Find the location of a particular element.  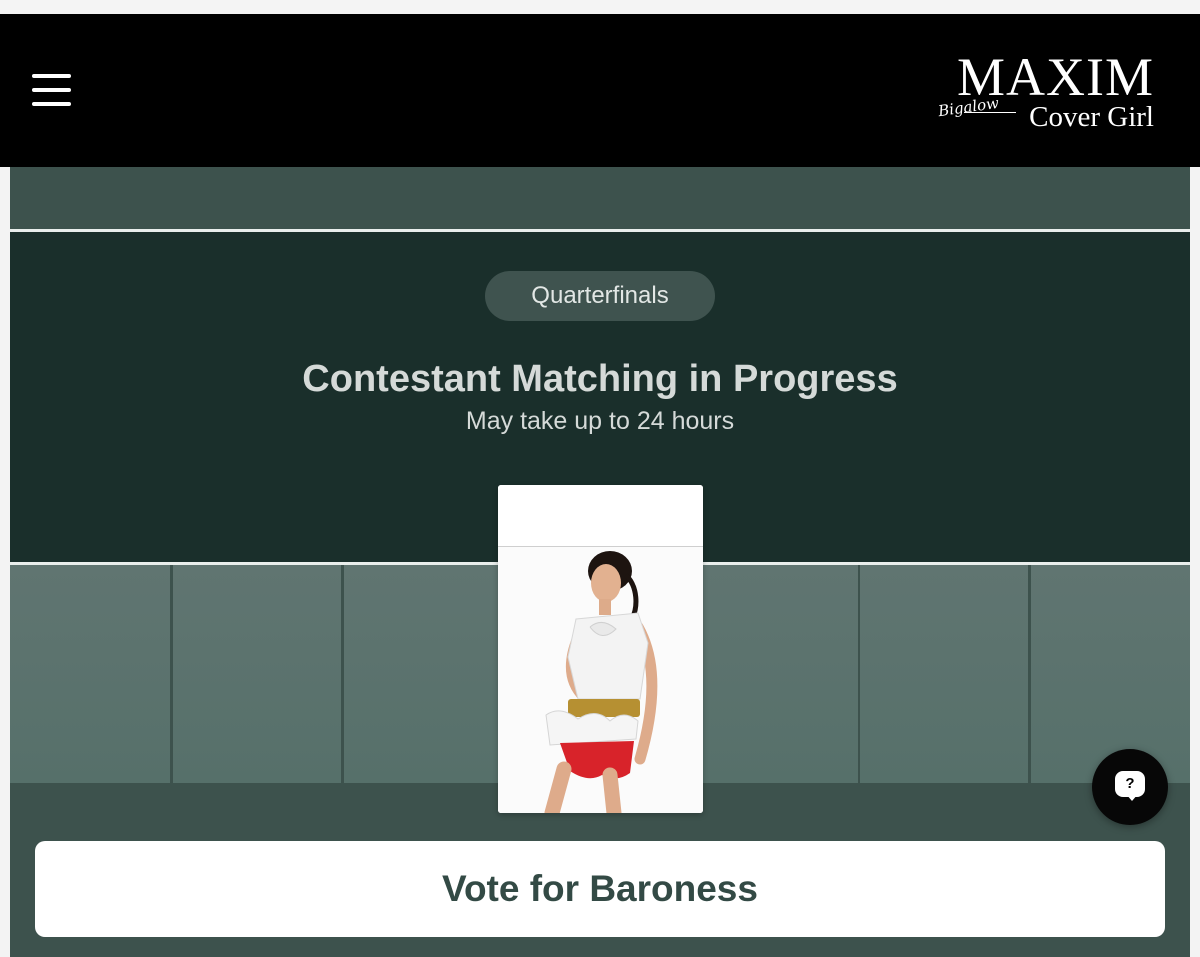

hamburger-menu-icon is located at coordinates (52, 90).